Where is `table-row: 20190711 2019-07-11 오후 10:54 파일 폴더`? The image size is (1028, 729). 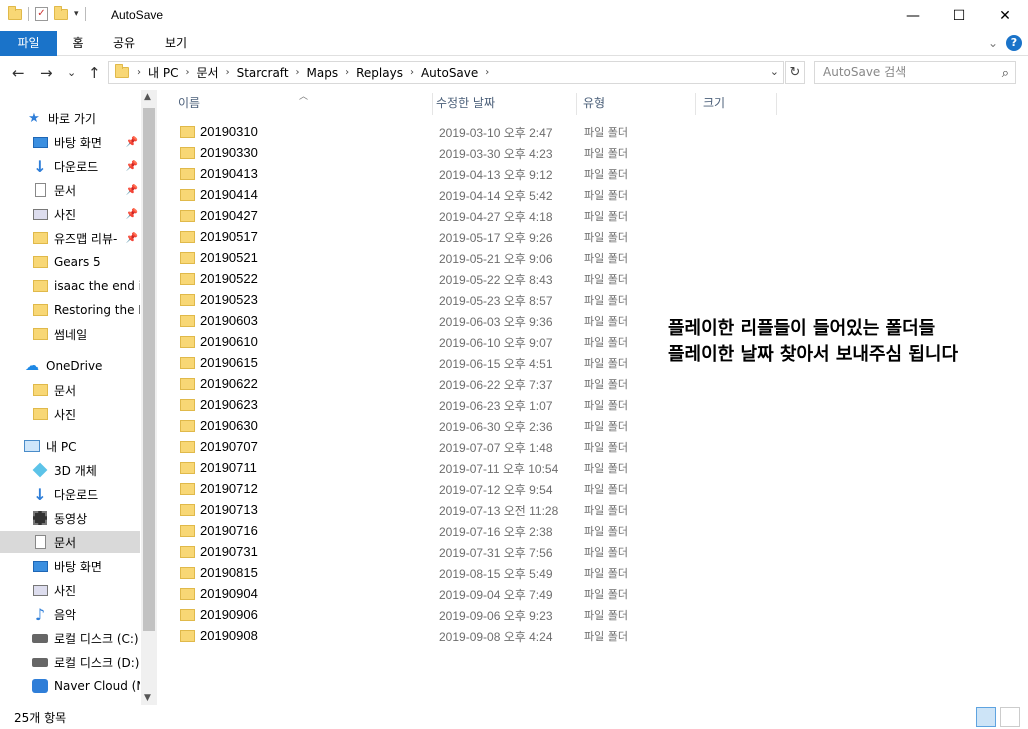 table-row: 20190711 2019-07-11 오후 10:54 파일 폴더 is located at coordinates (410, 467).